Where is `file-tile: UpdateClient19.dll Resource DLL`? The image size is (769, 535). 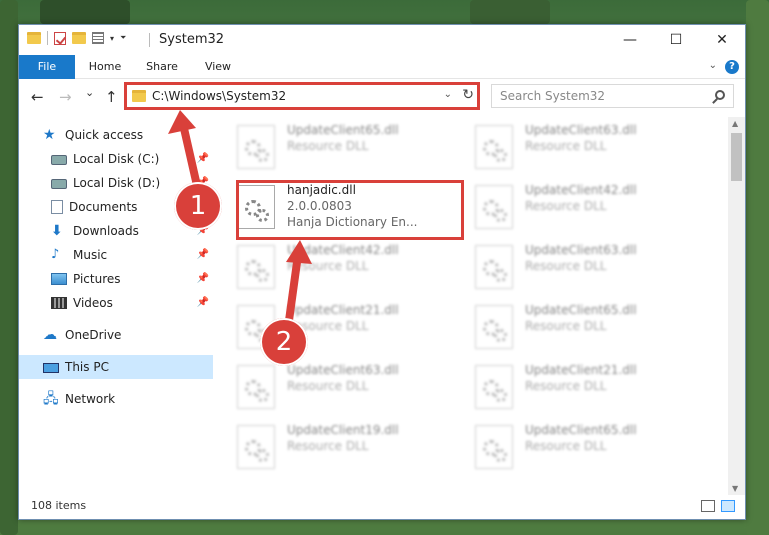 file-tile: UpdateClient19.dll Resource DLL is located at coordinates (344, 445).